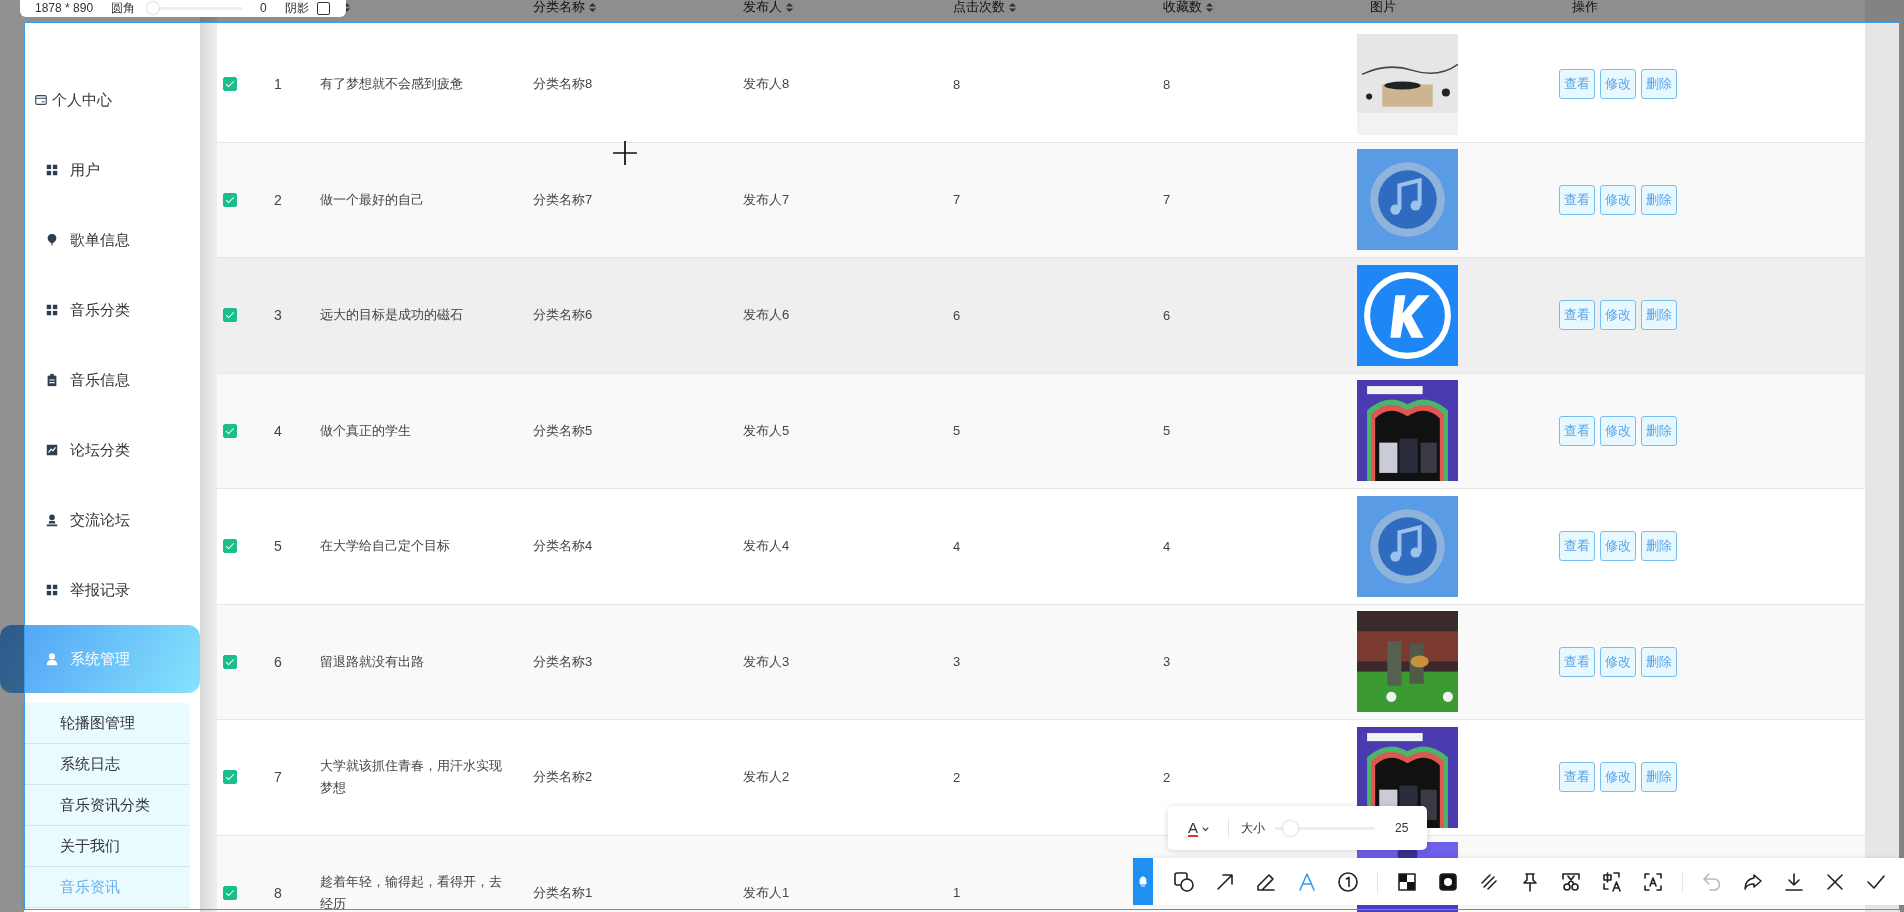 This screenshot has height=912, width=1904. I want to click on table-cell: 发布人3, so click(766, 661).